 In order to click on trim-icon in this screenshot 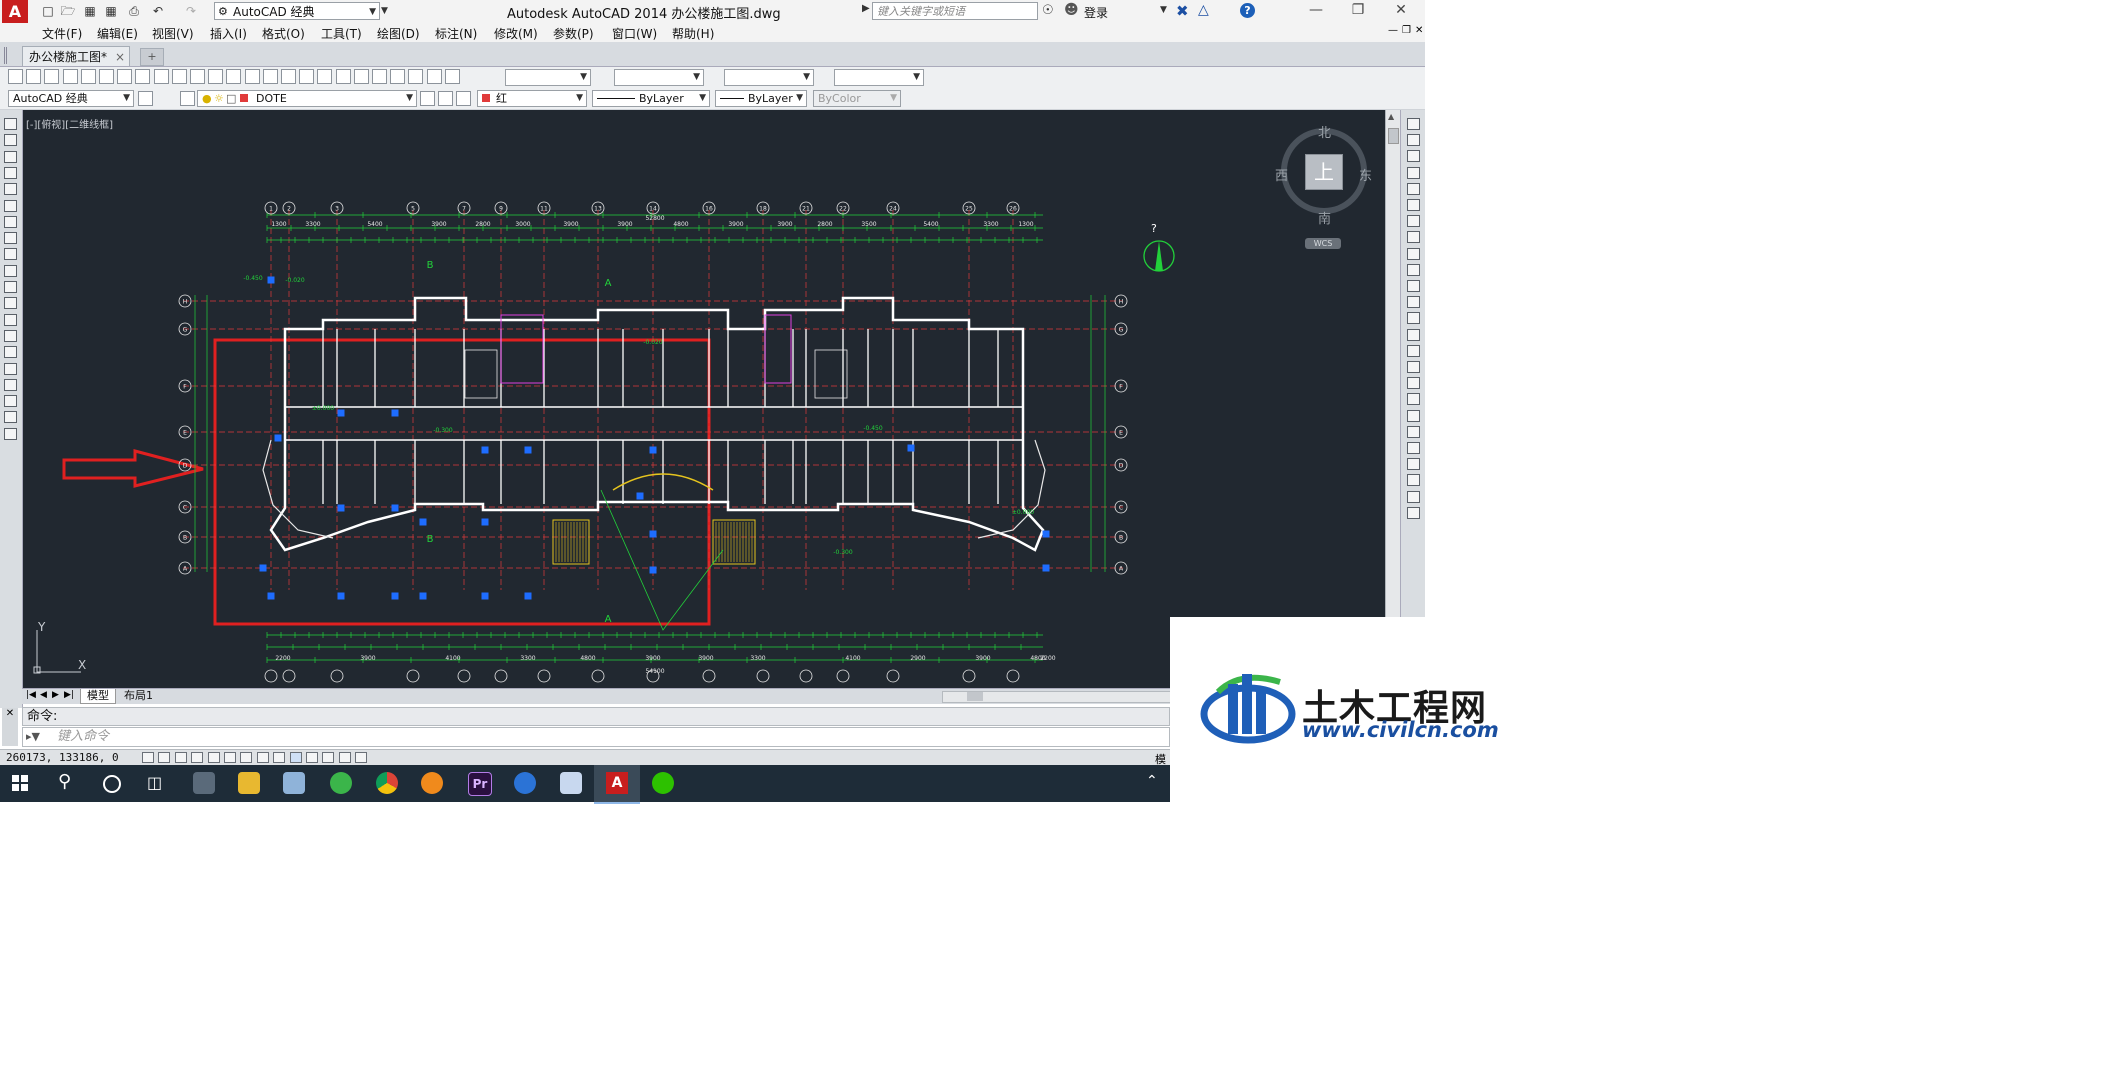, I will do `click(1413, 269)`.